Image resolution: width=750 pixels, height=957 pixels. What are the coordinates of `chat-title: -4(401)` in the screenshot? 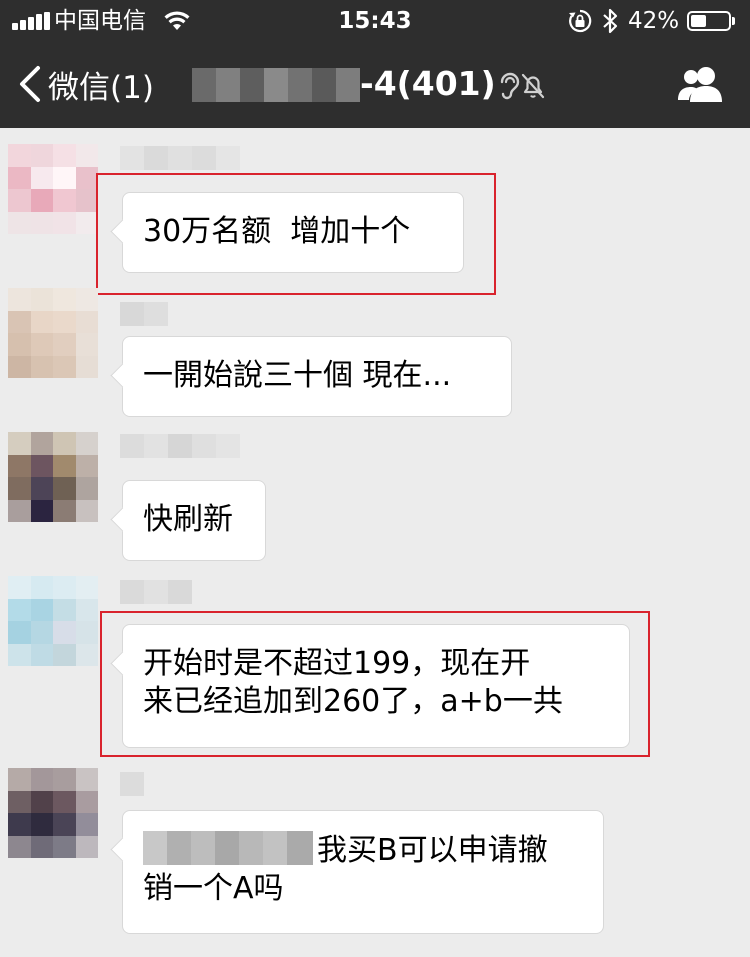 It's located at (428, 83).